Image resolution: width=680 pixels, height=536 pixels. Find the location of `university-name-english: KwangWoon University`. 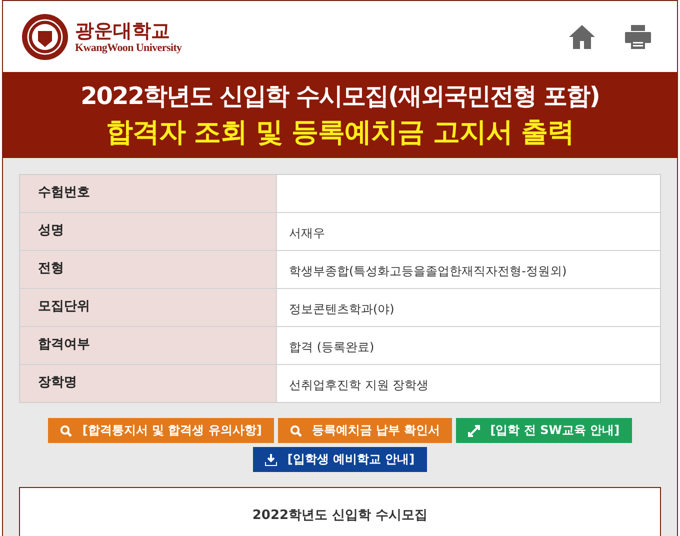

university-name-english: KwangWoon University is located at coordinates (128, 48).